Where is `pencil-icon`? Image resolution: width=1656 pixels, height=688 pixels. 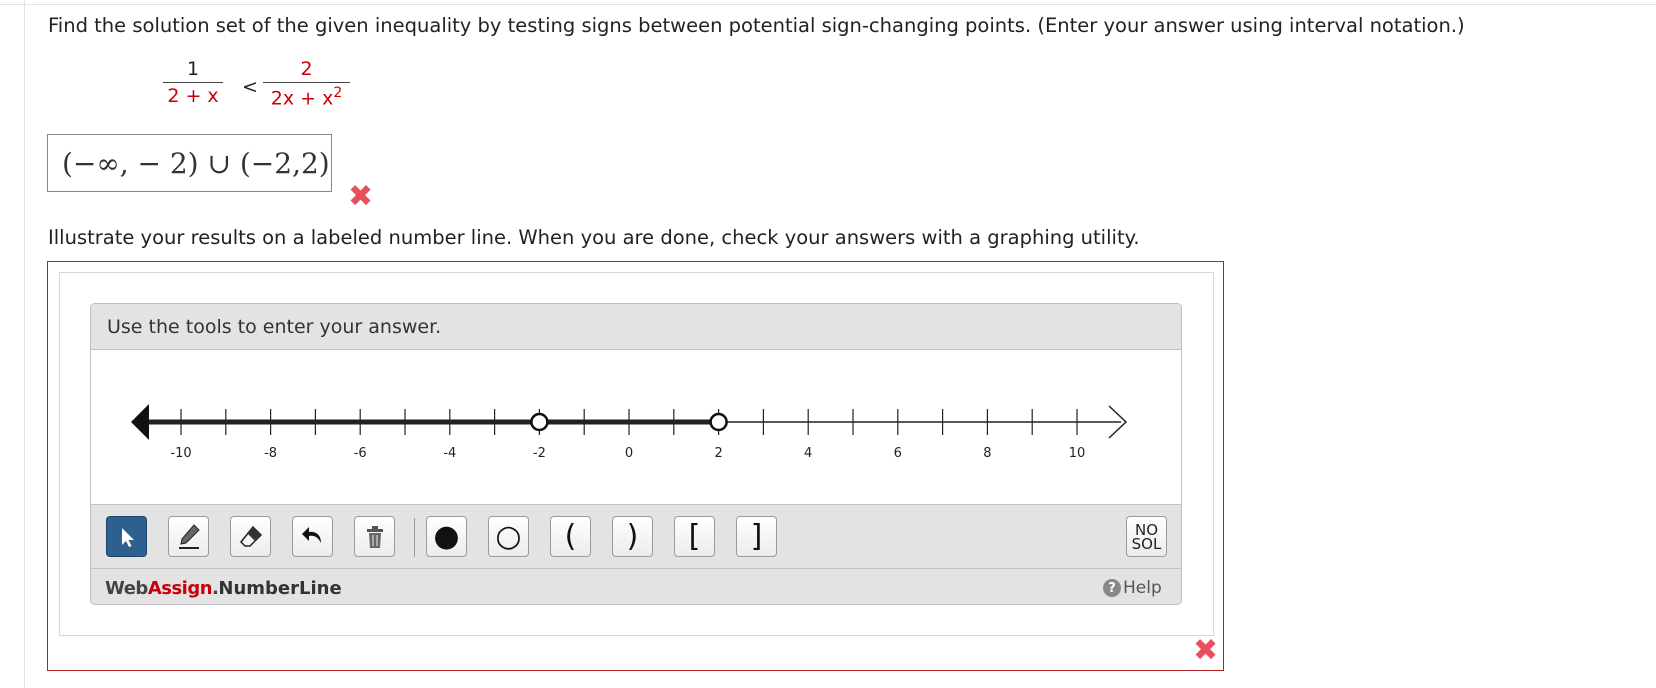 pencil-icon is located at coordinates (189, 536).